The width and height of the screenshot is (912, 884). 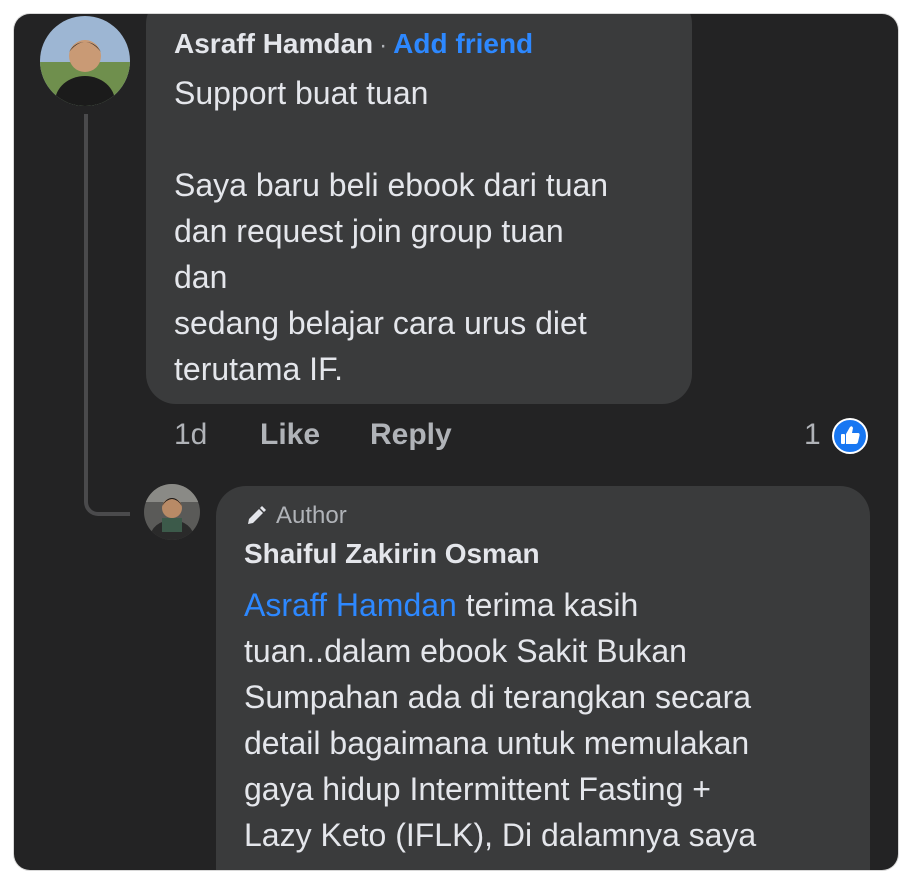 I want to click on pencil-icon, so click(x=257, y=515).